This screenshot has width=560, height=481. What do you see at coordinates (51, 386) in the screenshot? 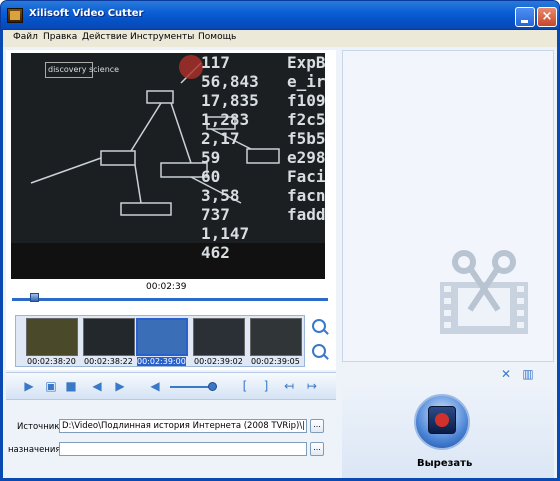
I see `open-file-icon: ▣` at bounding box center [51, 386].